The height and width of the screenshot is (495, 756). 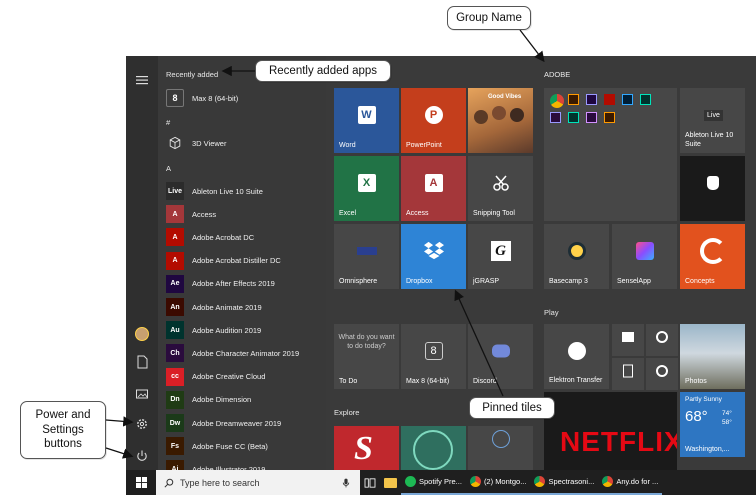 What do you see at coordinates (242, 98) in the screenshot?
I see `app-list-item-max8: 8 Max 8 (64-bit)` at bounding box center [242, 98].